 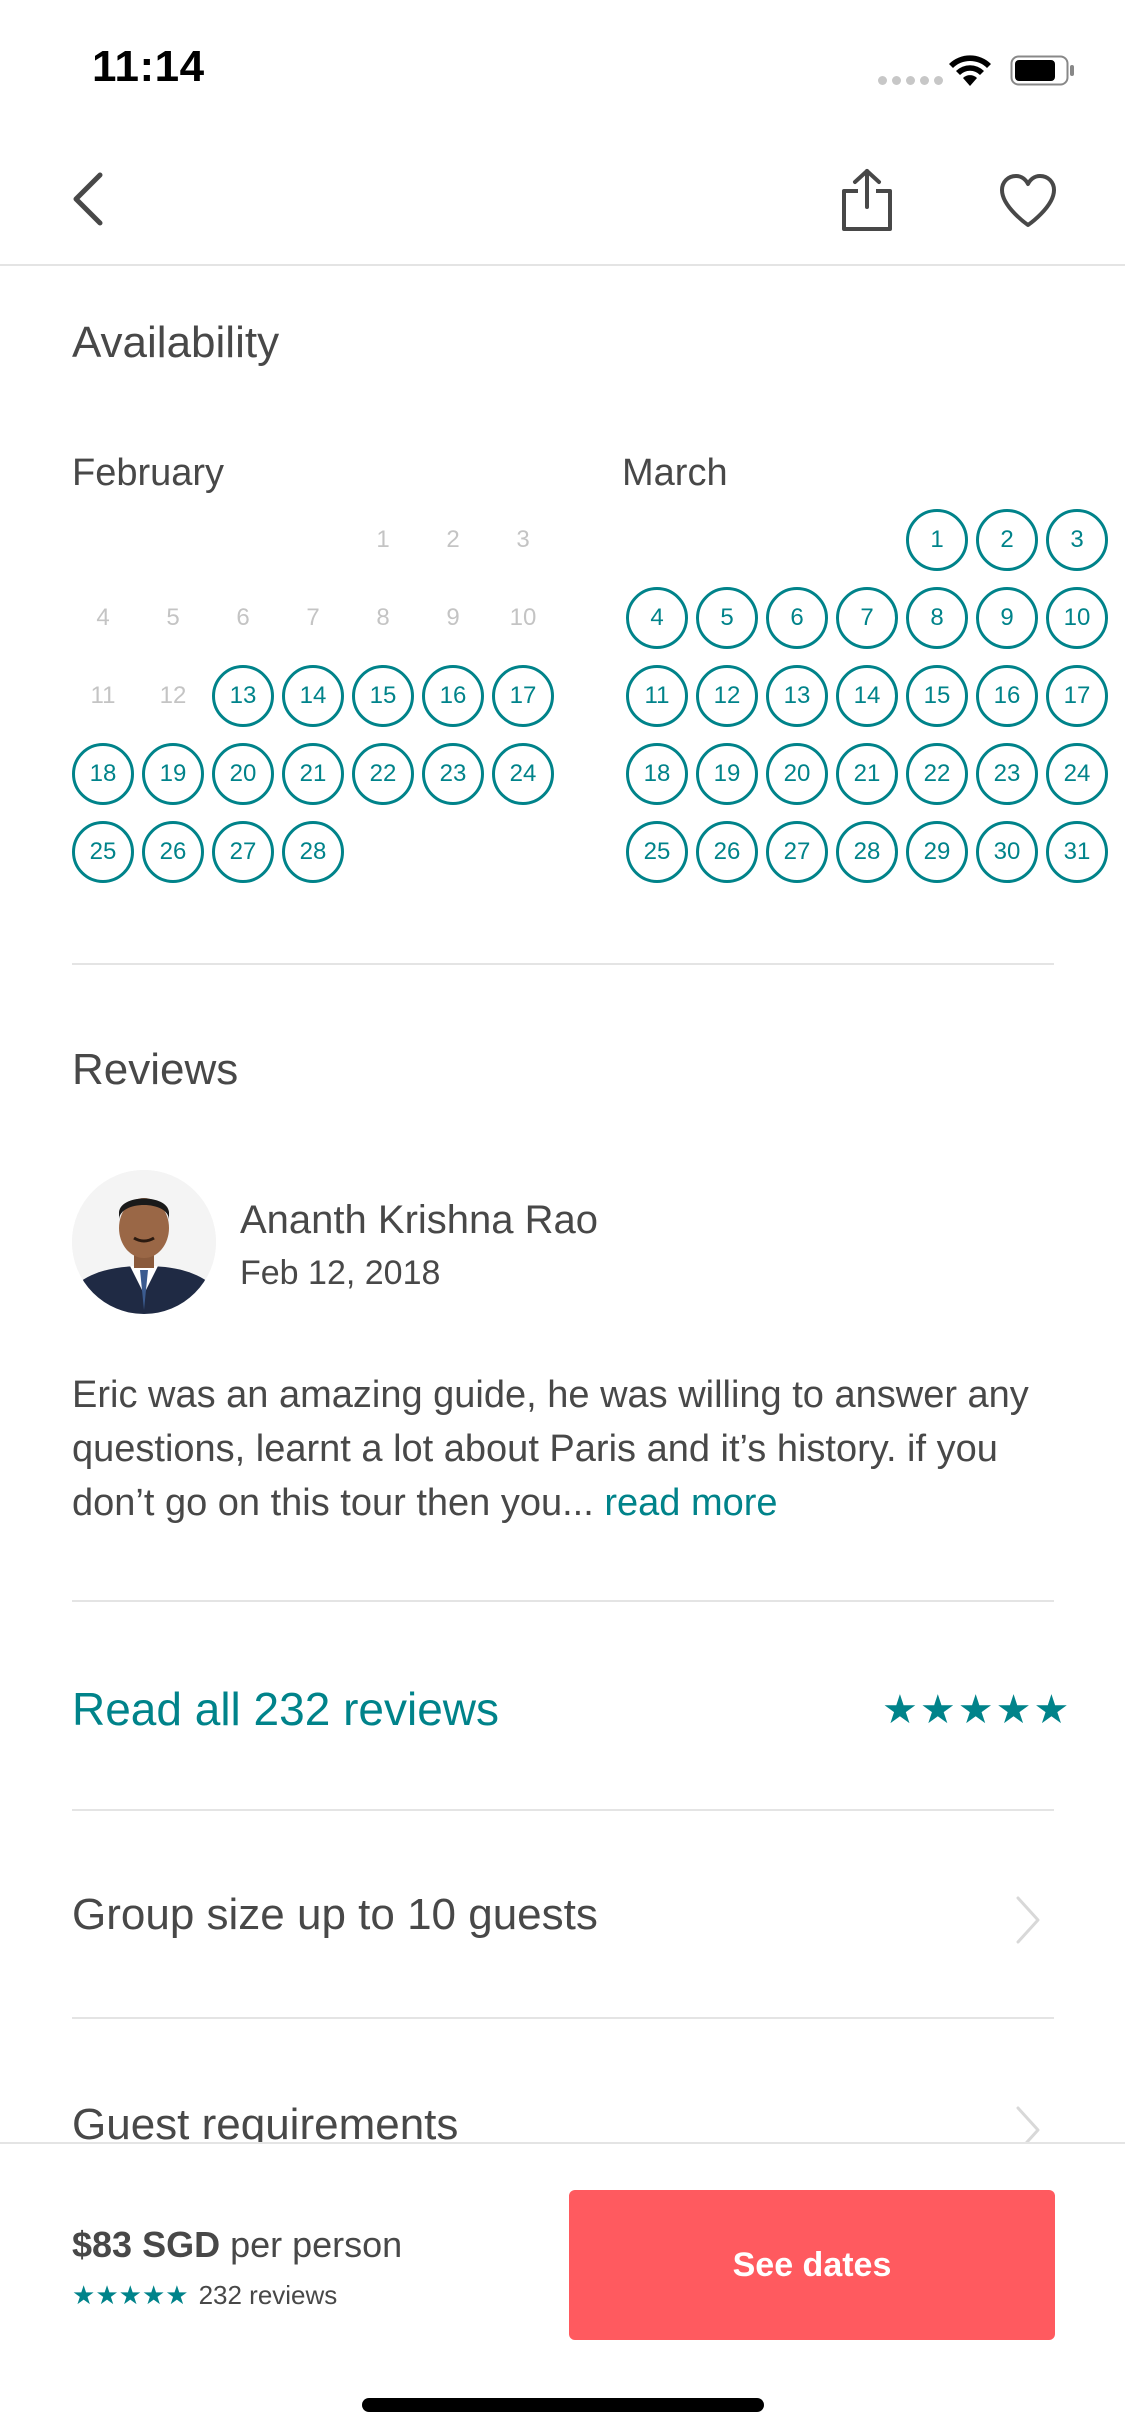 I want to click on footer-rating: ★★★★★ 232 reviews, so click(x=204, y=2295).